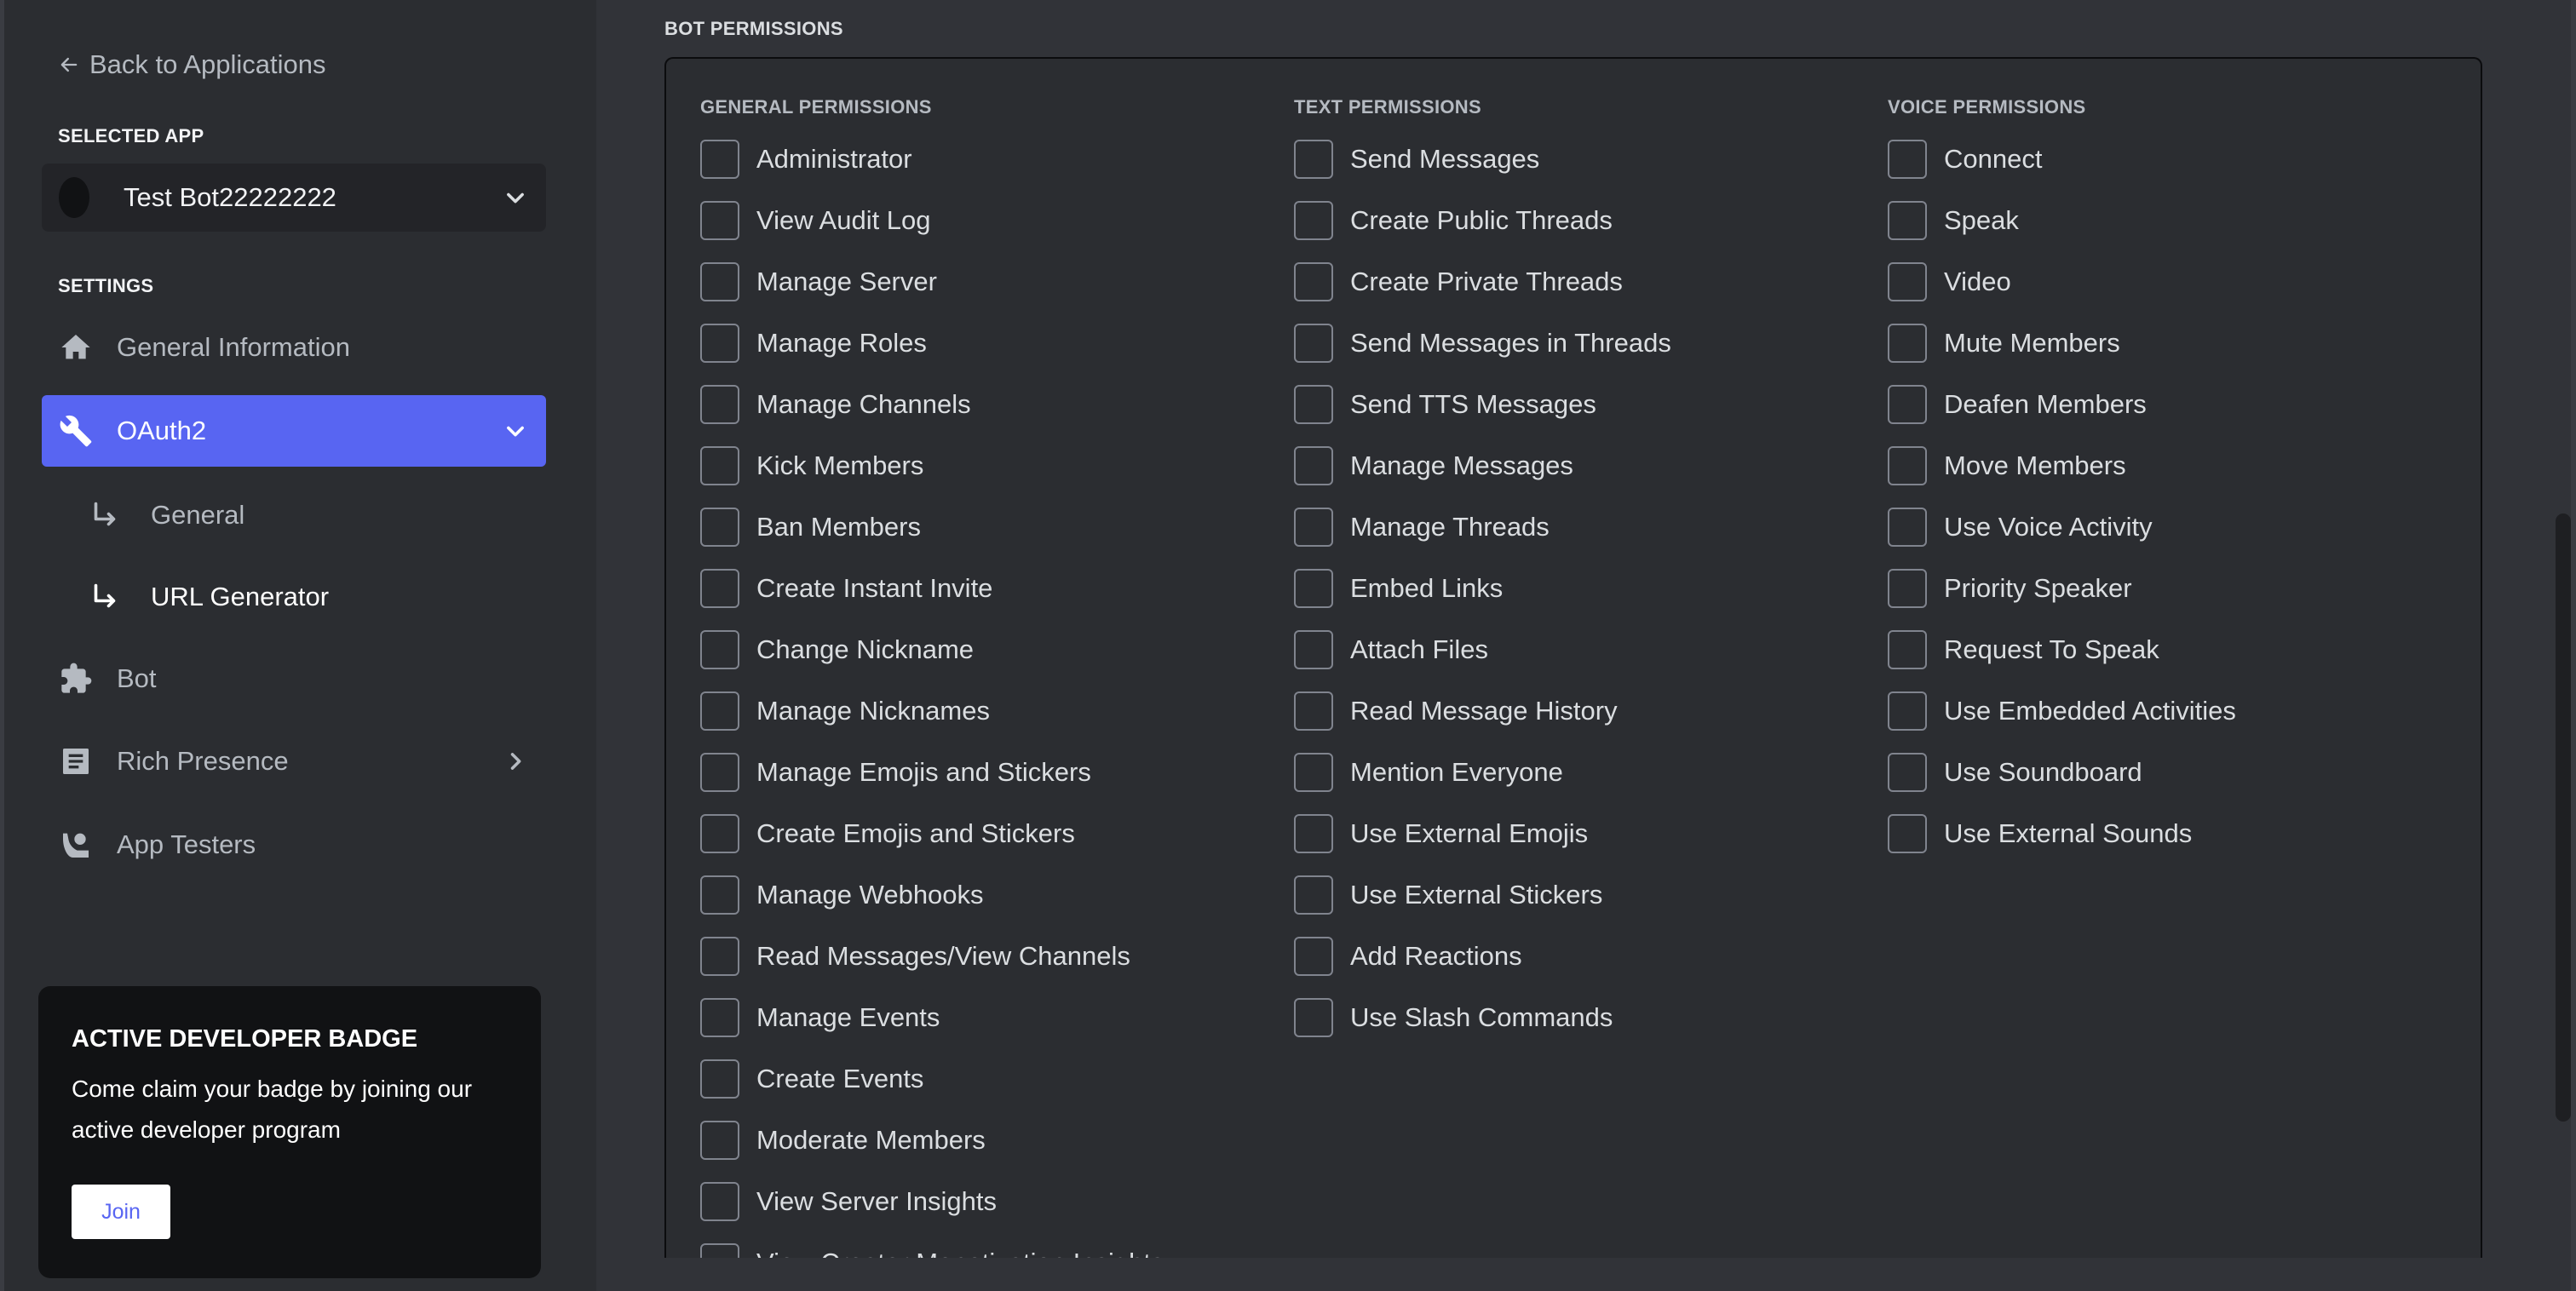 The height and width of the screenshot is (1291, 2576). Describe the element at coordinates (990, 1079) in the screenshot. I see `permission-row: Create Events` at that location.